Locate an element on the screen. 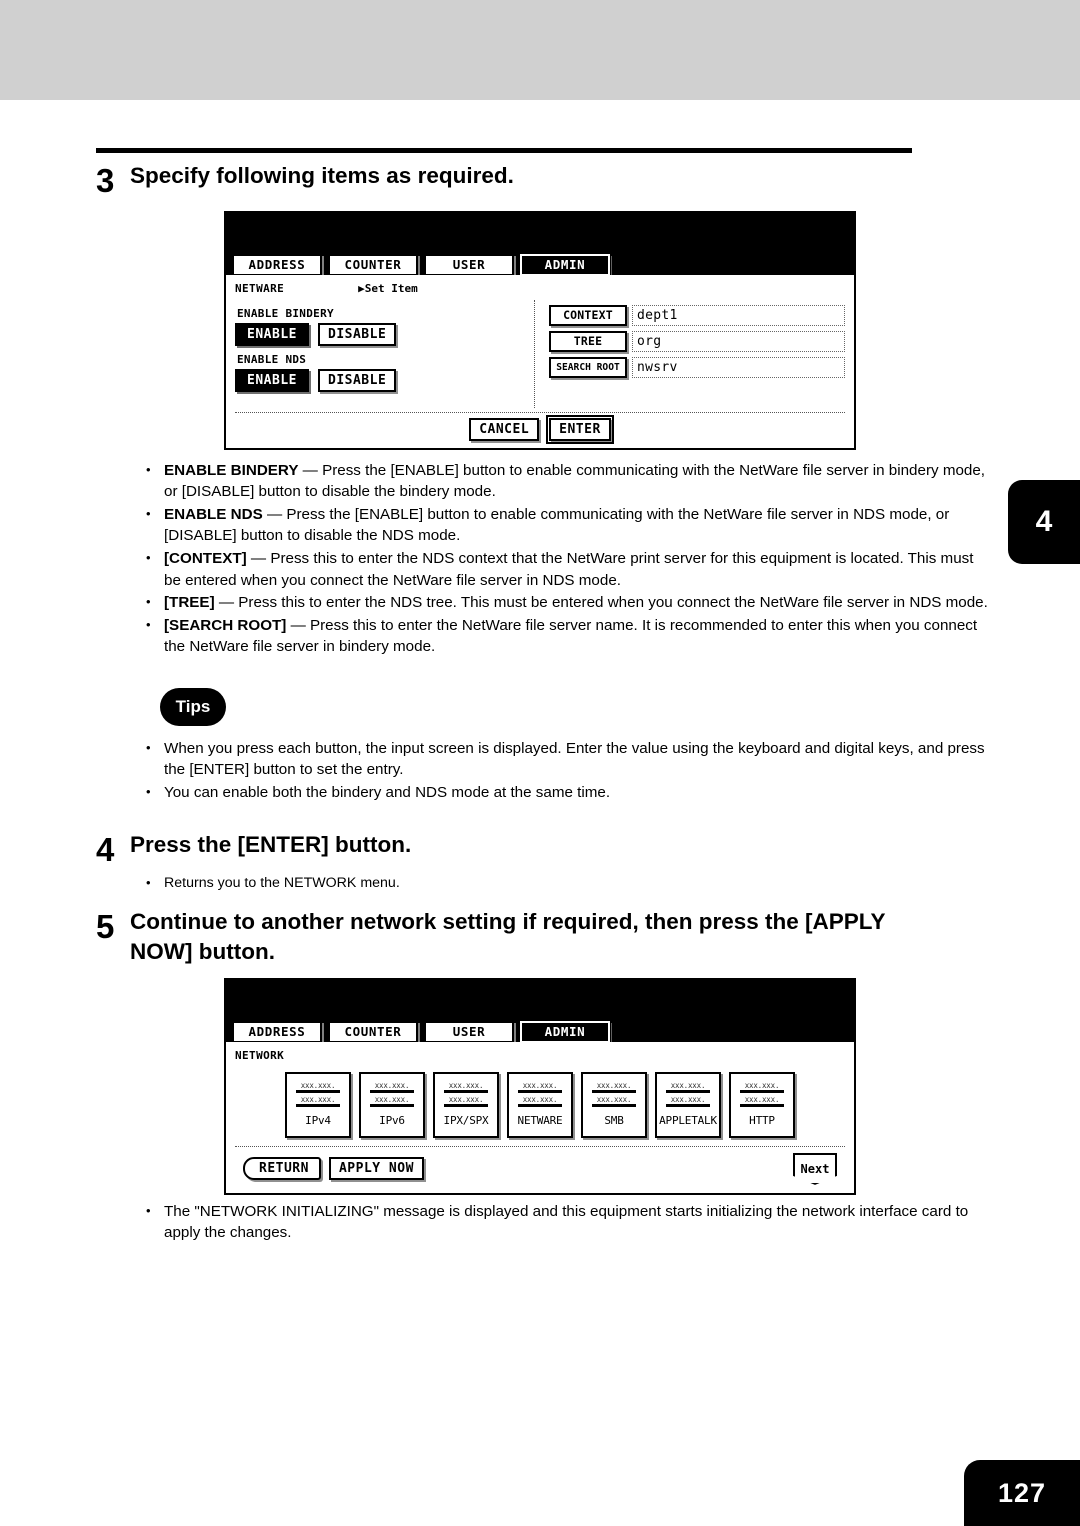 This screenshot has height=1526, width=1080. tab-user-2: USER is located at coordinates (469, 1031).